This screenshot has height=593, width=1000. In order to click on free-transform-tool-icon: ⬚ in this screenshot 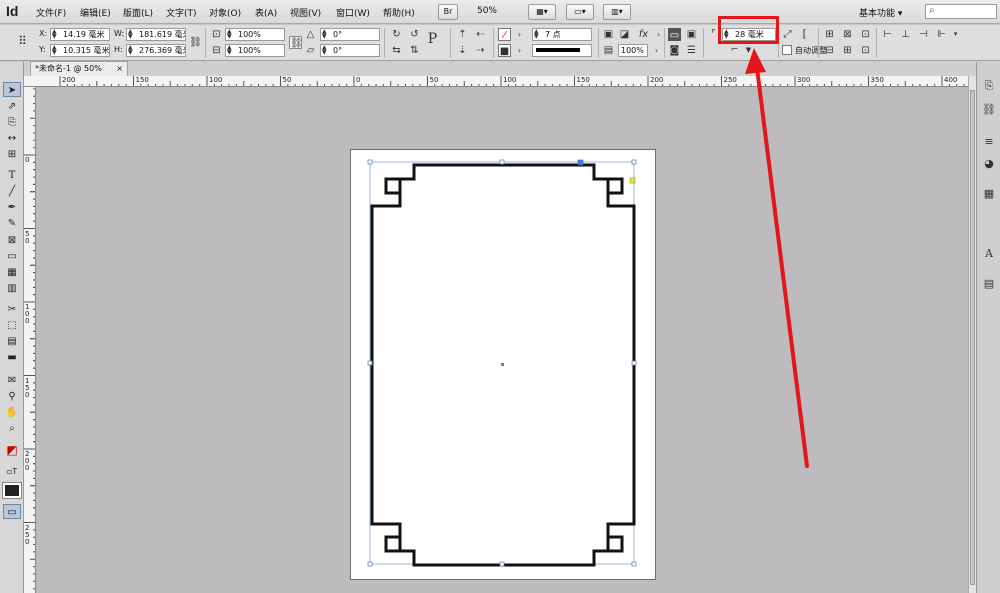, I will do `click(12, 325)`.